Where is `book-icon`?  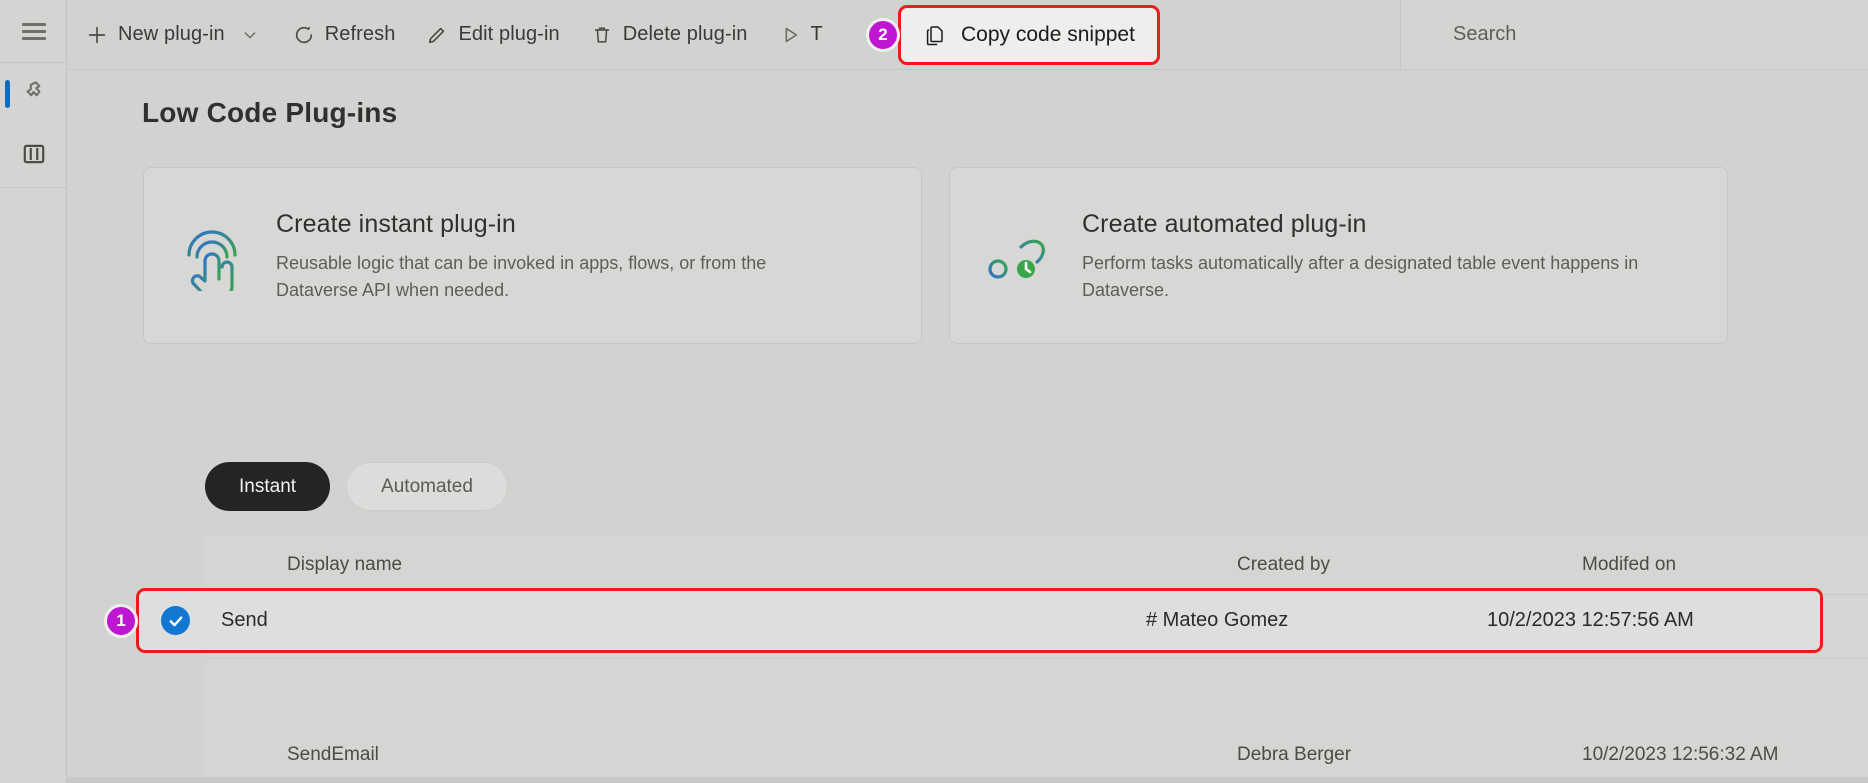
book-icon is located at coordinates (34, 156).